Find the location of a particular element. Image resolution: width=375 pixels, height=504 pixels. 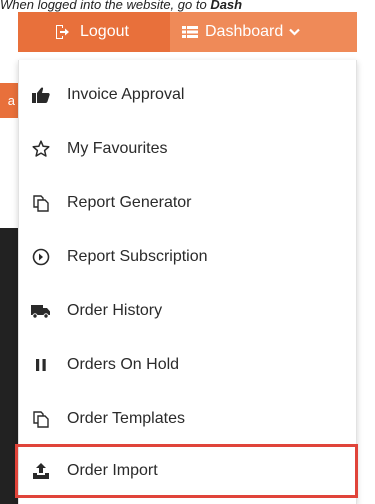

logout-label: Logout is located at coordinates (104, 31).